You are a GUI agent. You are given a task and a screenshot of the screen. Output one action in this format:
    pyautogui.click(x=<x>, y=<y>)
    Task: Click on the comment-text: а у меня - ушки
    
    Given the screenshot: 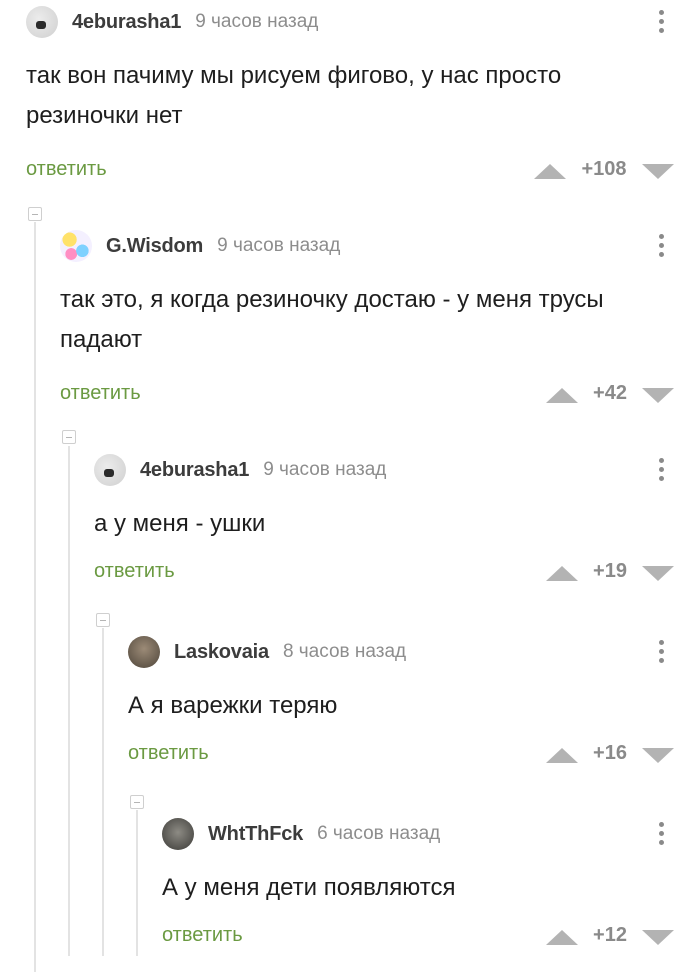 What is the action you would take?
    pyautogui.click(x=180, y=523)
    